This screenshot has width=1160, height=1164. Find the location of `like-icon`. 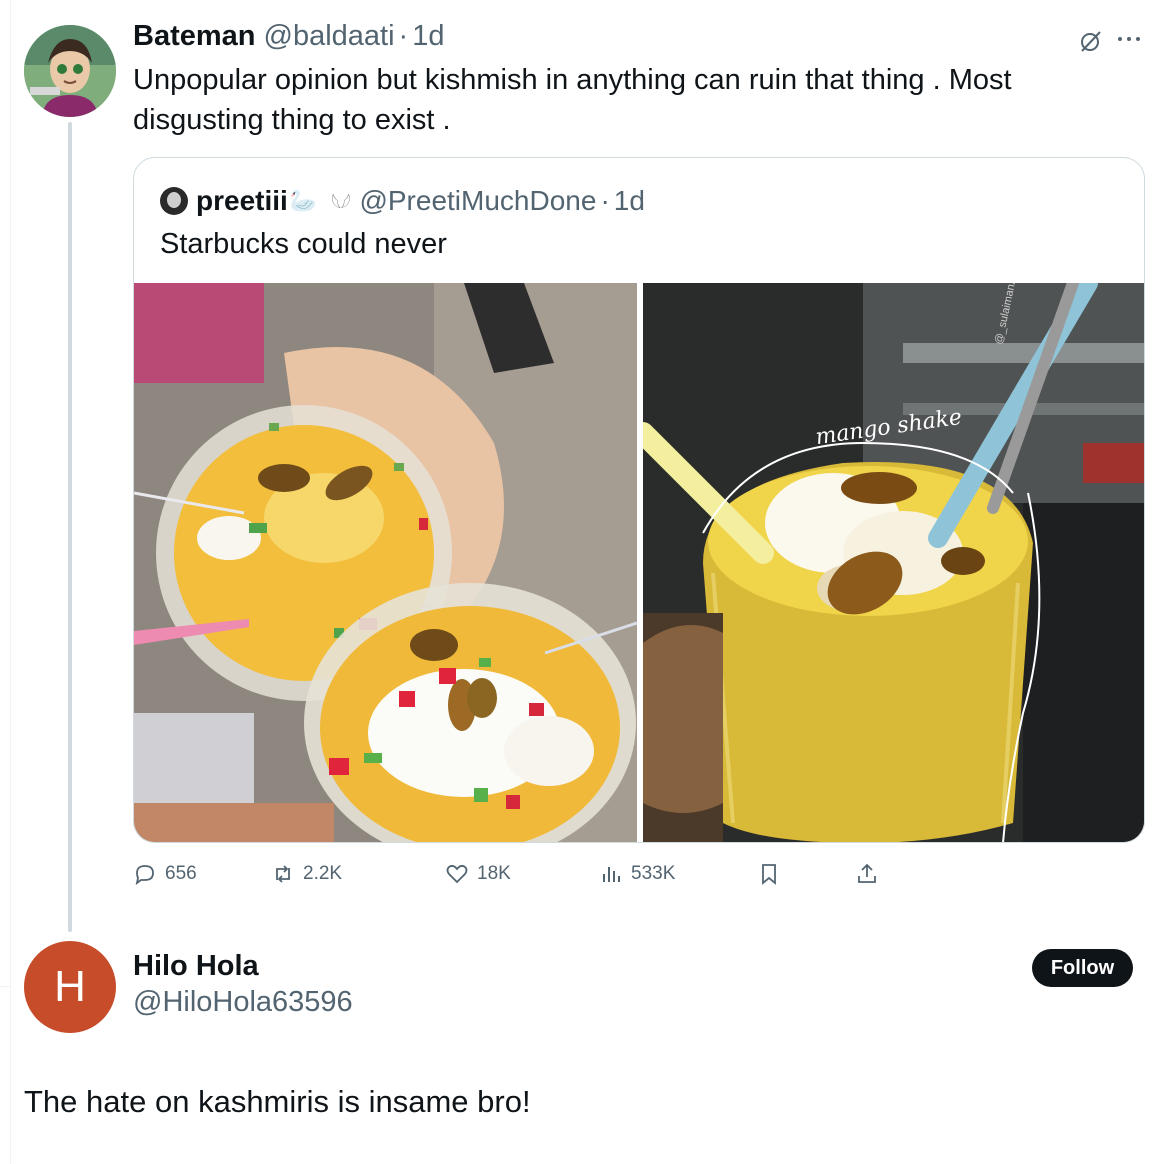

like-icon is located at coordinates (457, 874).